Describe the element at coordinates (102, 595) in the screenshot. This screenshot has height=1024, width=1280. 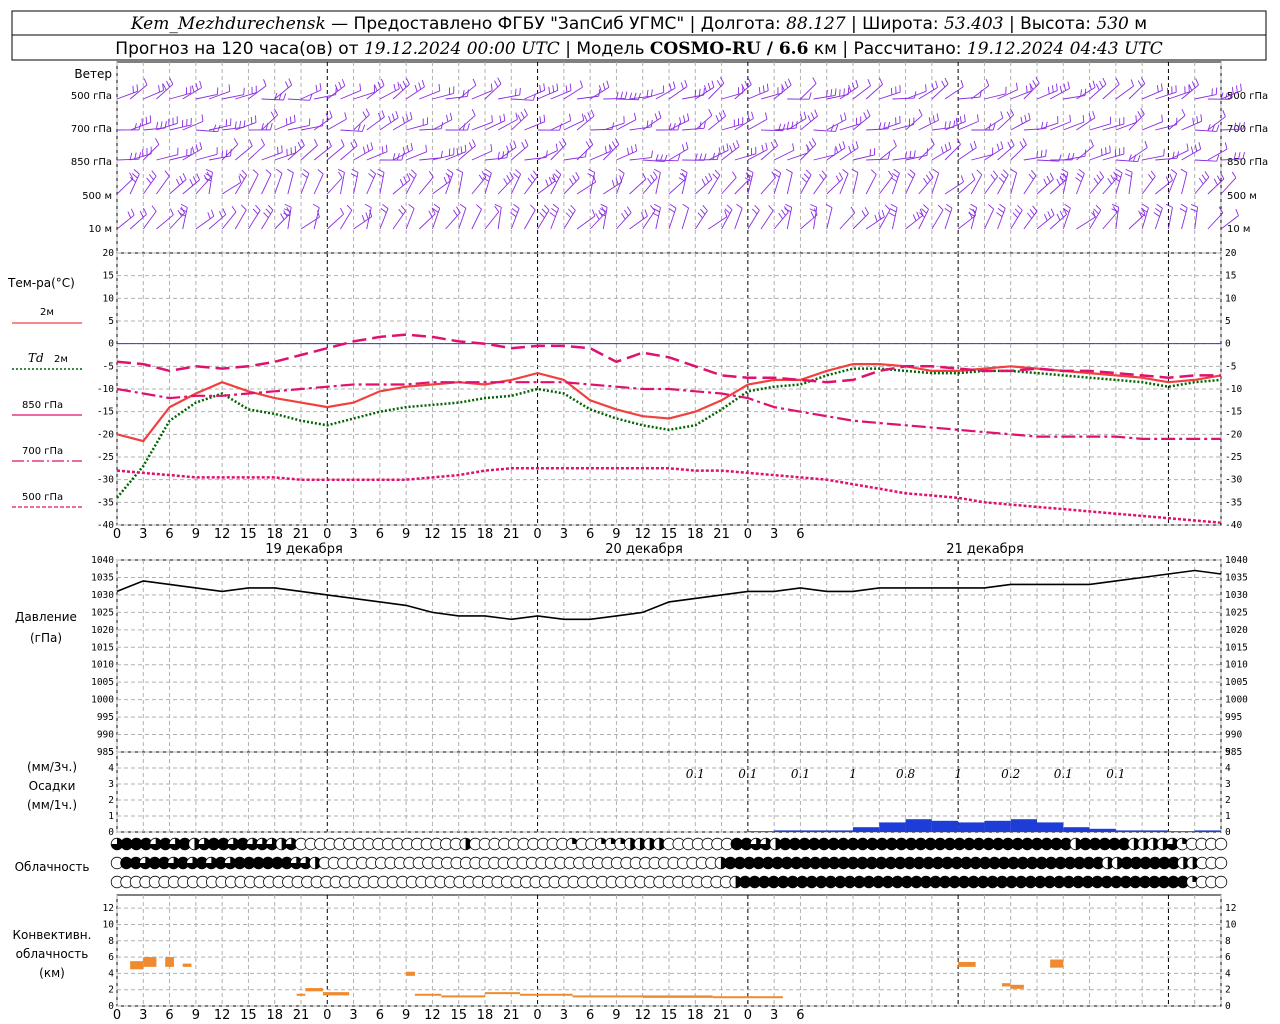
I see `pres-ytick-left: 1030` at that location.